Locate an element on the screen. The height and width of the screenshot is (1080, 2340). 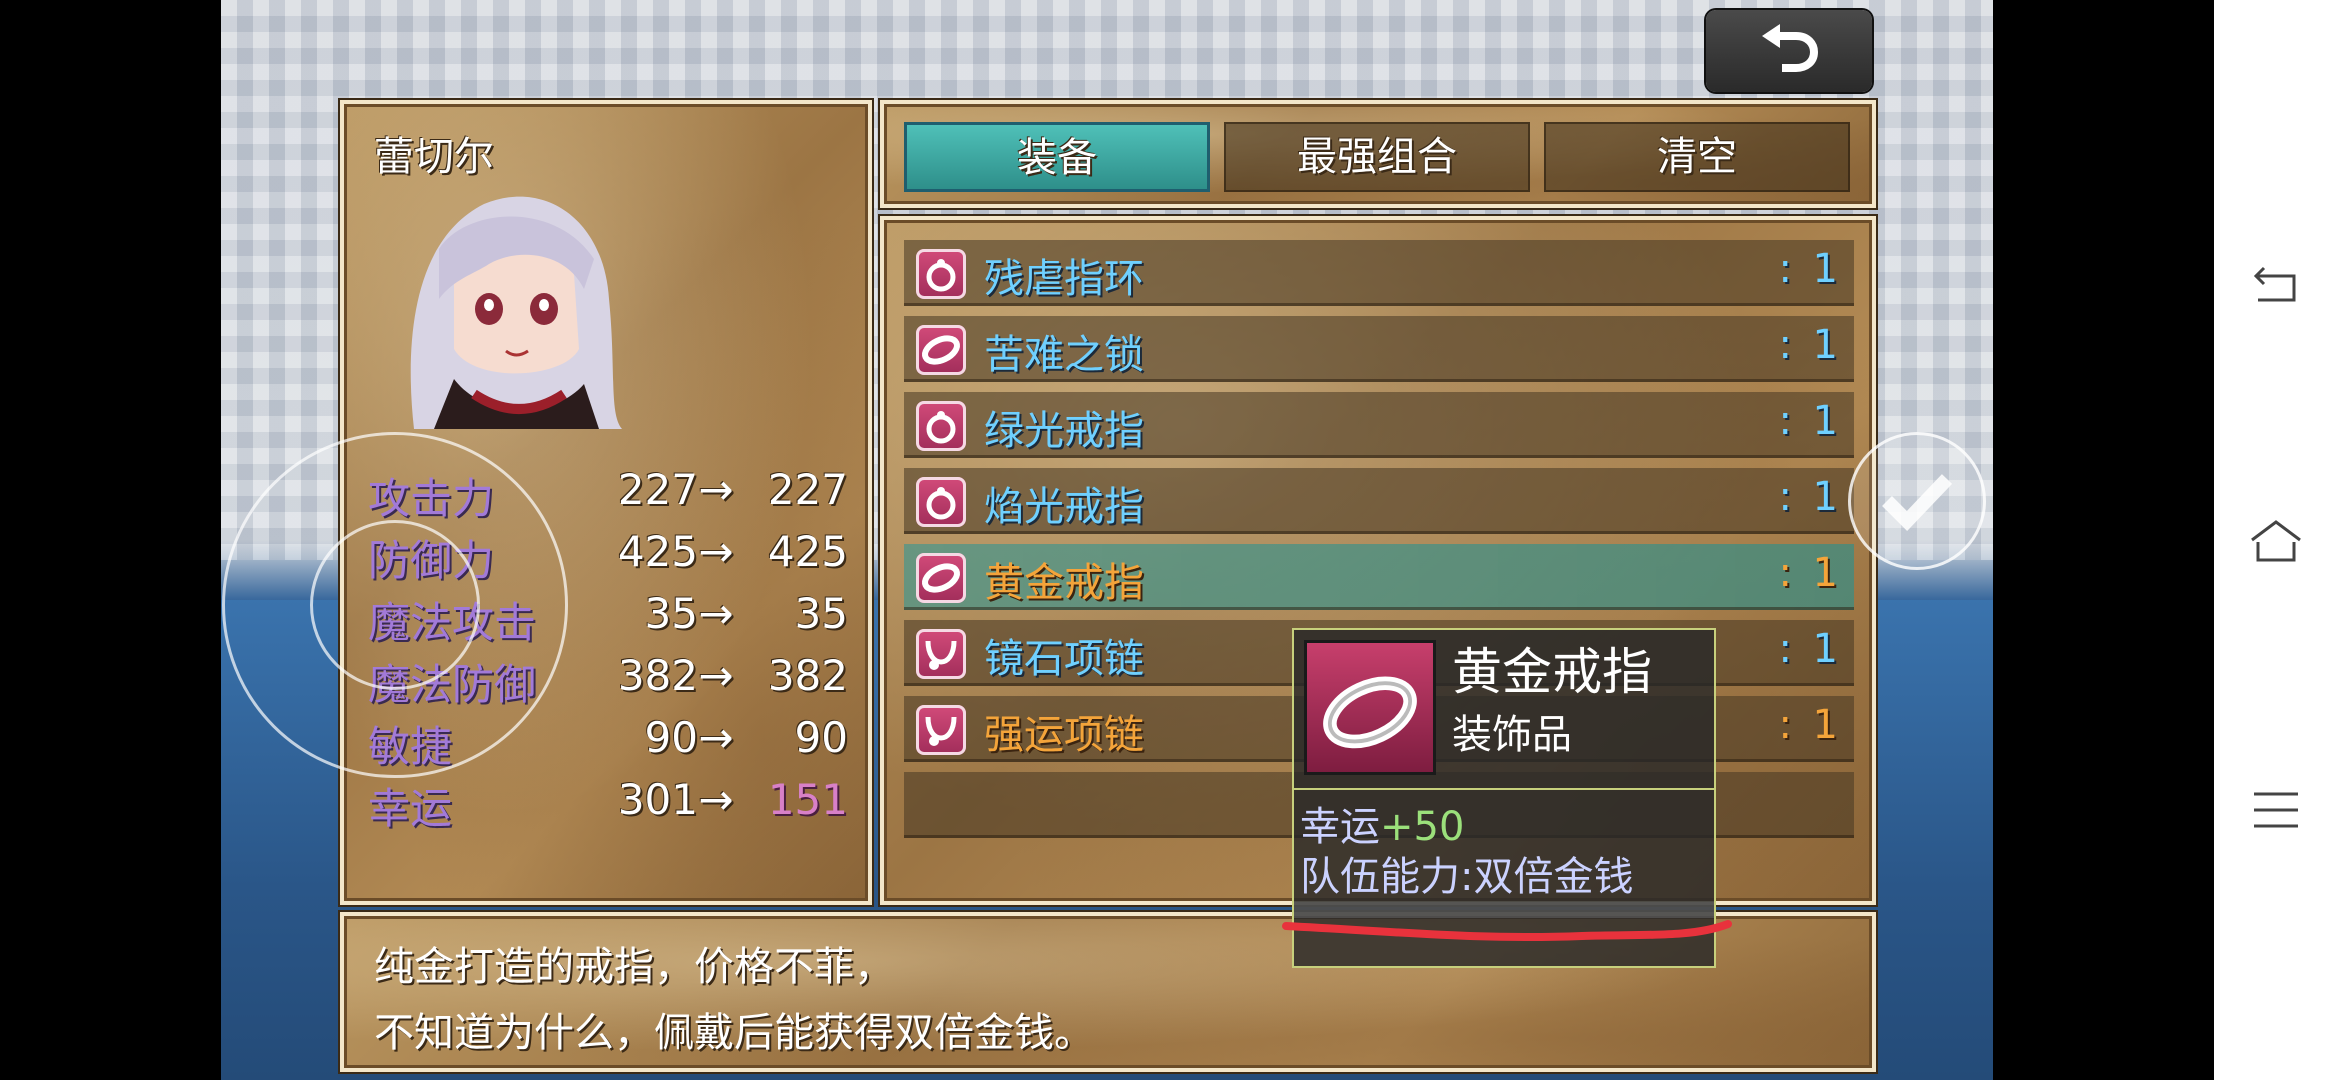
item-name: 焰光戒指 is located at coordinates (1064, 507).